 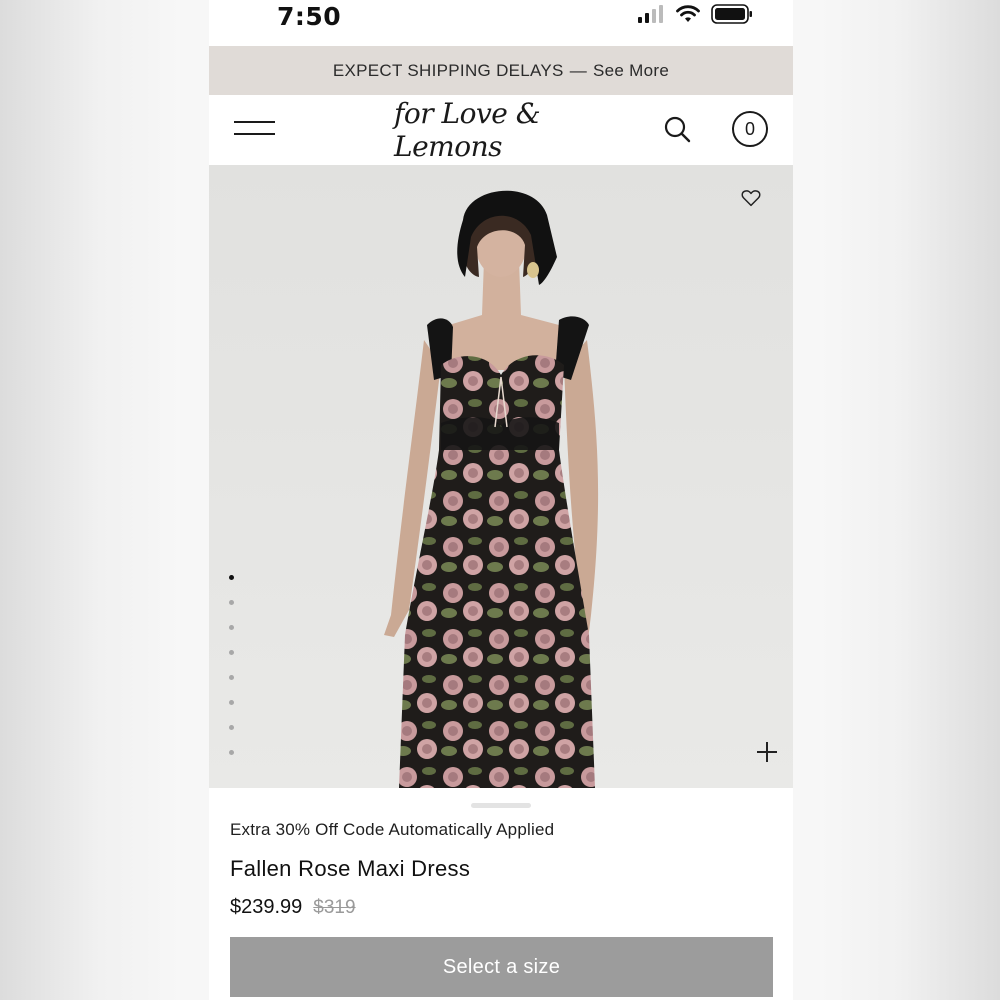 I want to click on heart-icon, so click(x=751, y=198).